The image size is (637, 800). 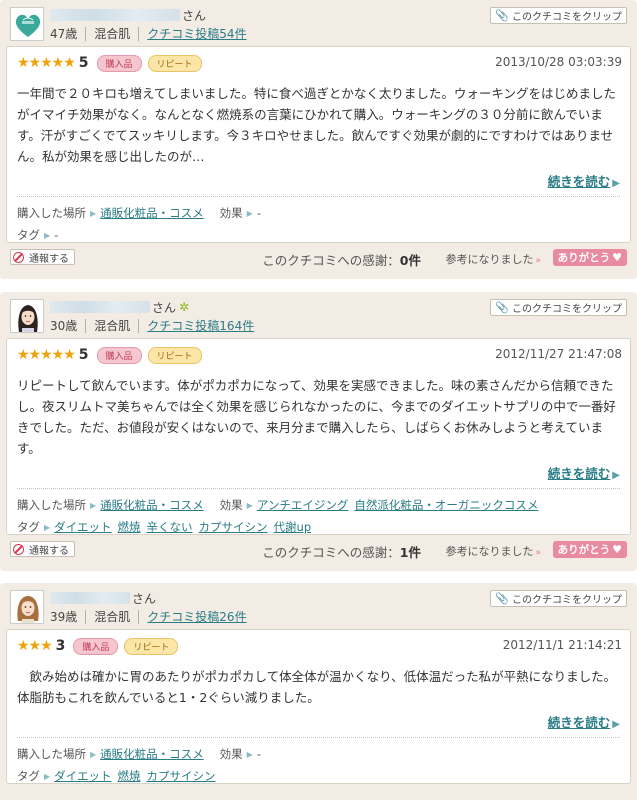 I want to click on purchase-effect-row: 購入した場所 ▶ 通販化粧品・コスメ 効果 ▶ -, so click(x=318, y=213).